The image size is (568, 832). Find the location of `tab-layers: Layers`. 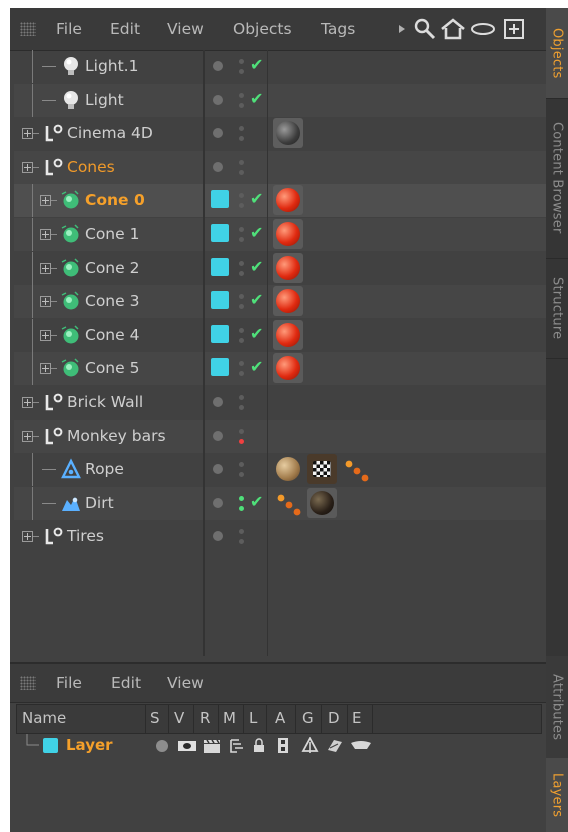

tab-layers: Layers is located at coordinates (557, 795).